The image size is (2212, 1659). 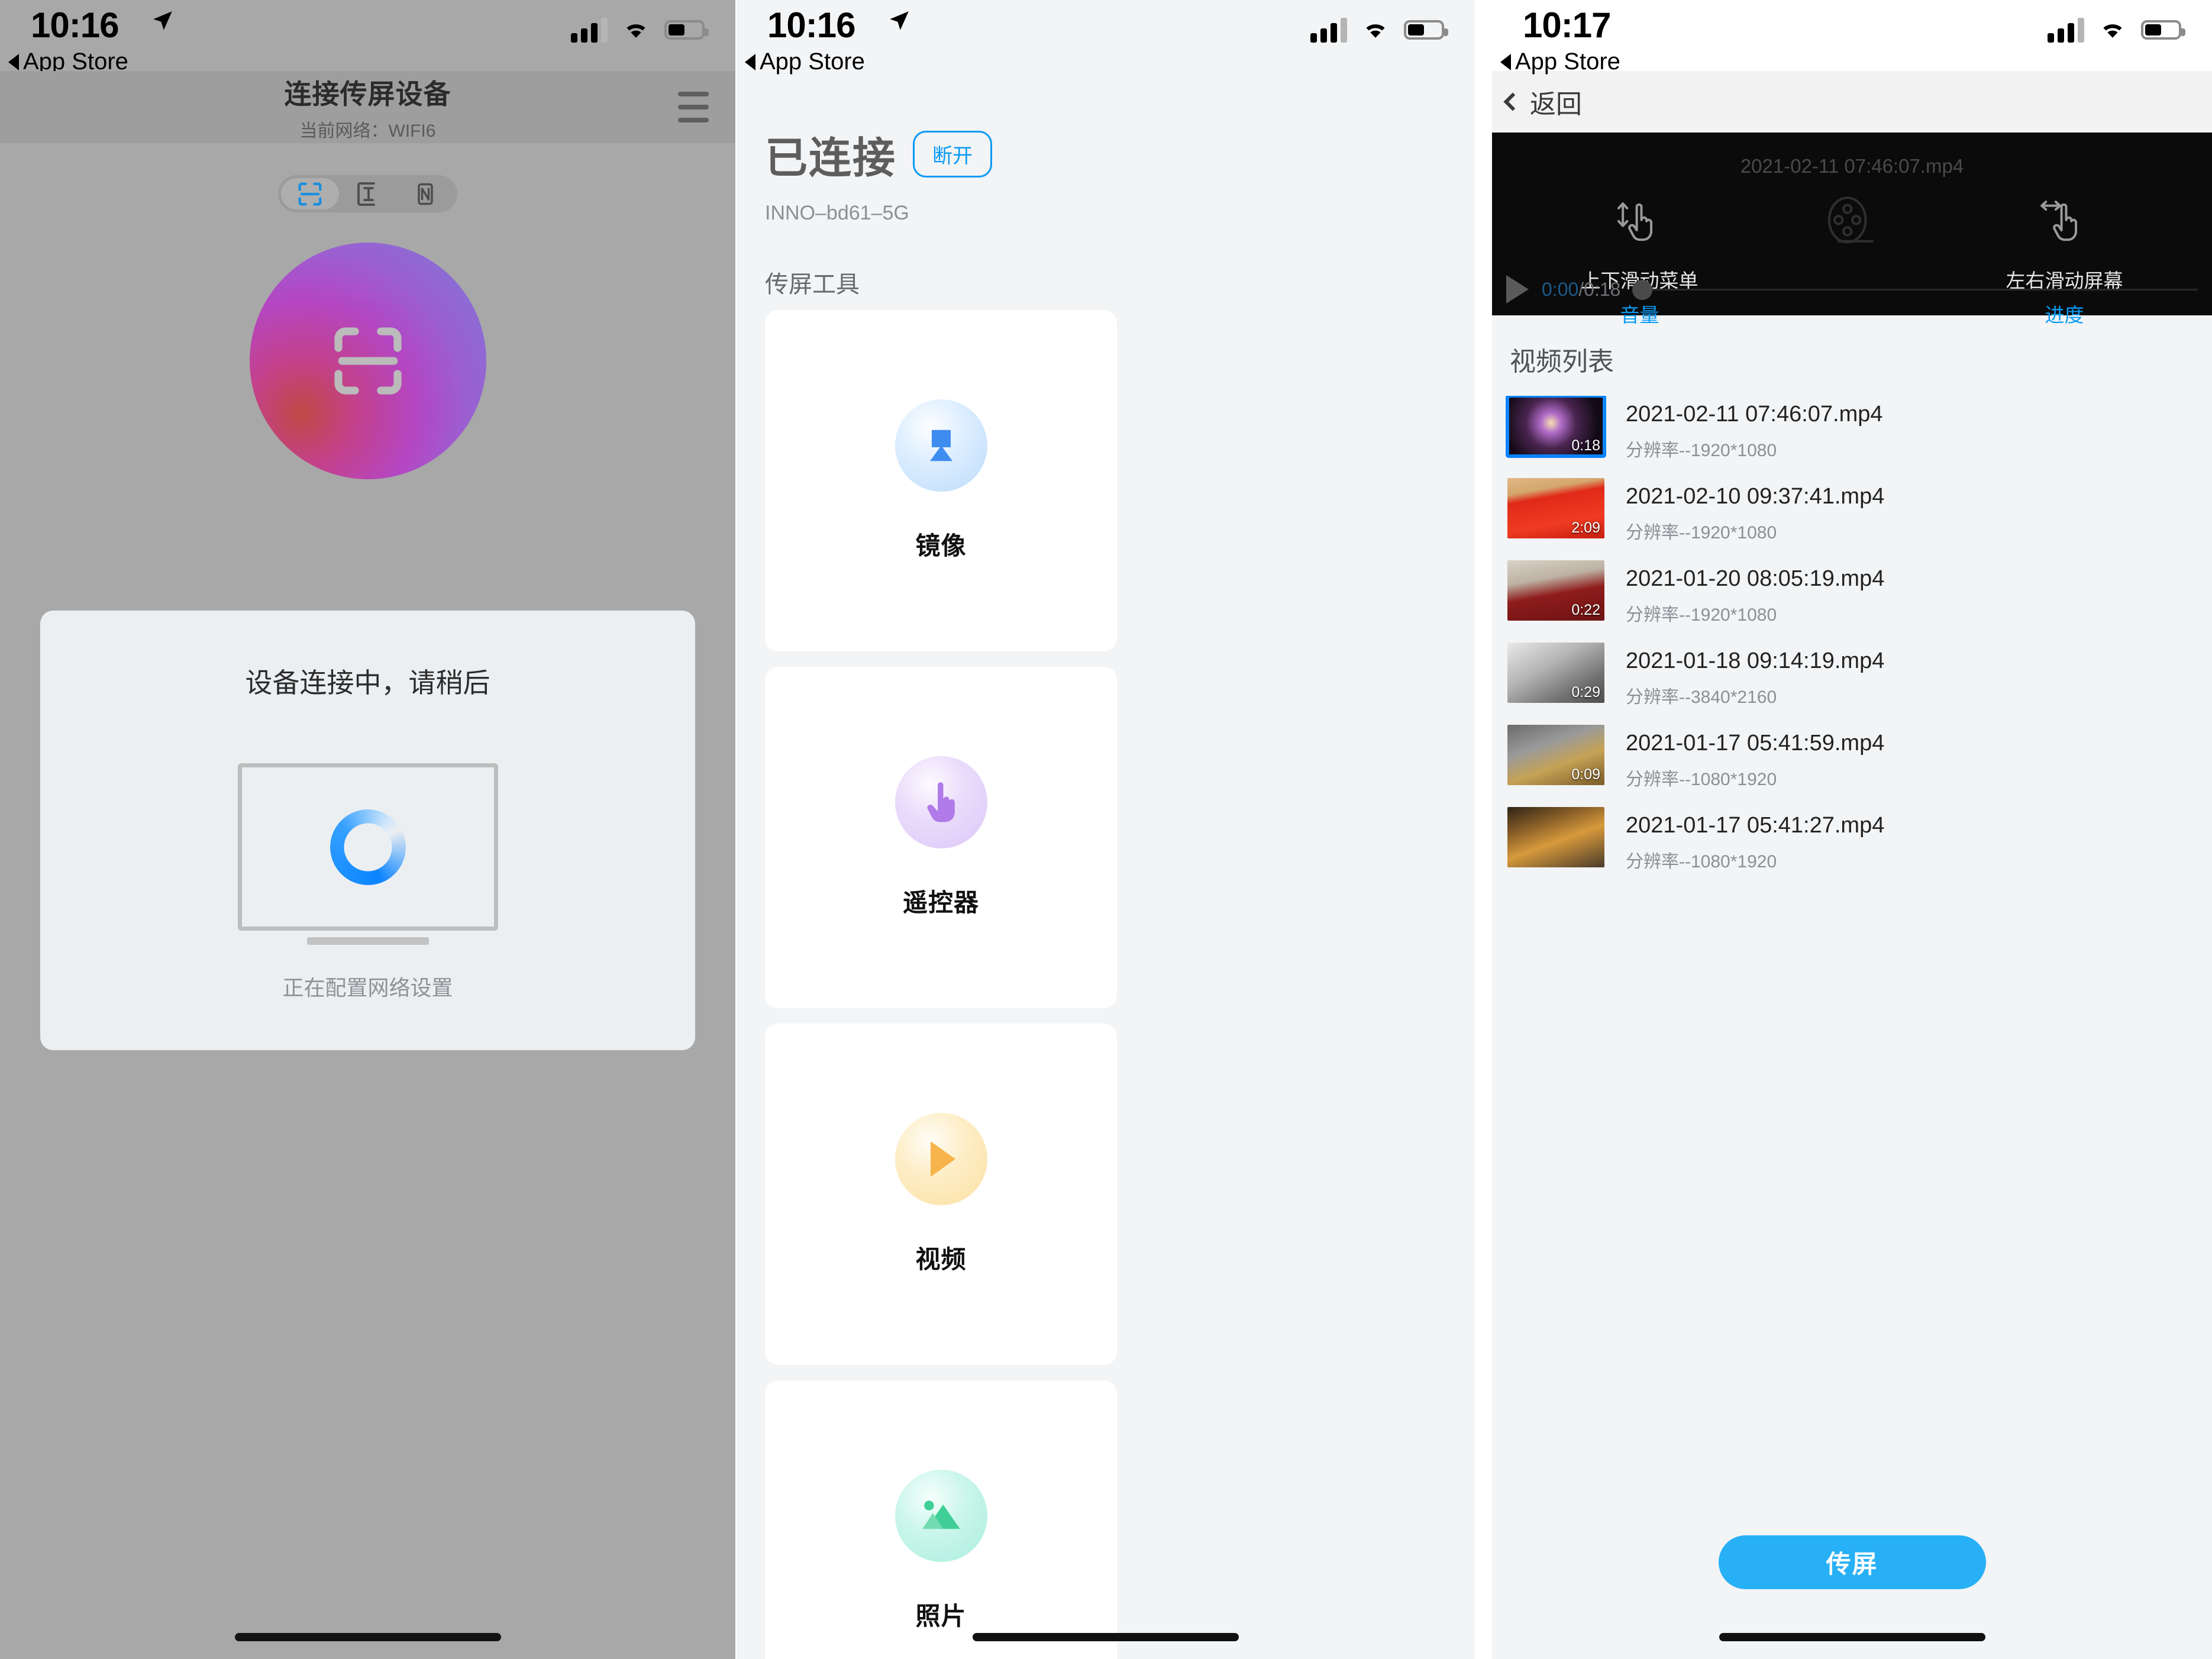 I want to click on player-controls: 0:00/0:18, so click(x=1852, y=289).